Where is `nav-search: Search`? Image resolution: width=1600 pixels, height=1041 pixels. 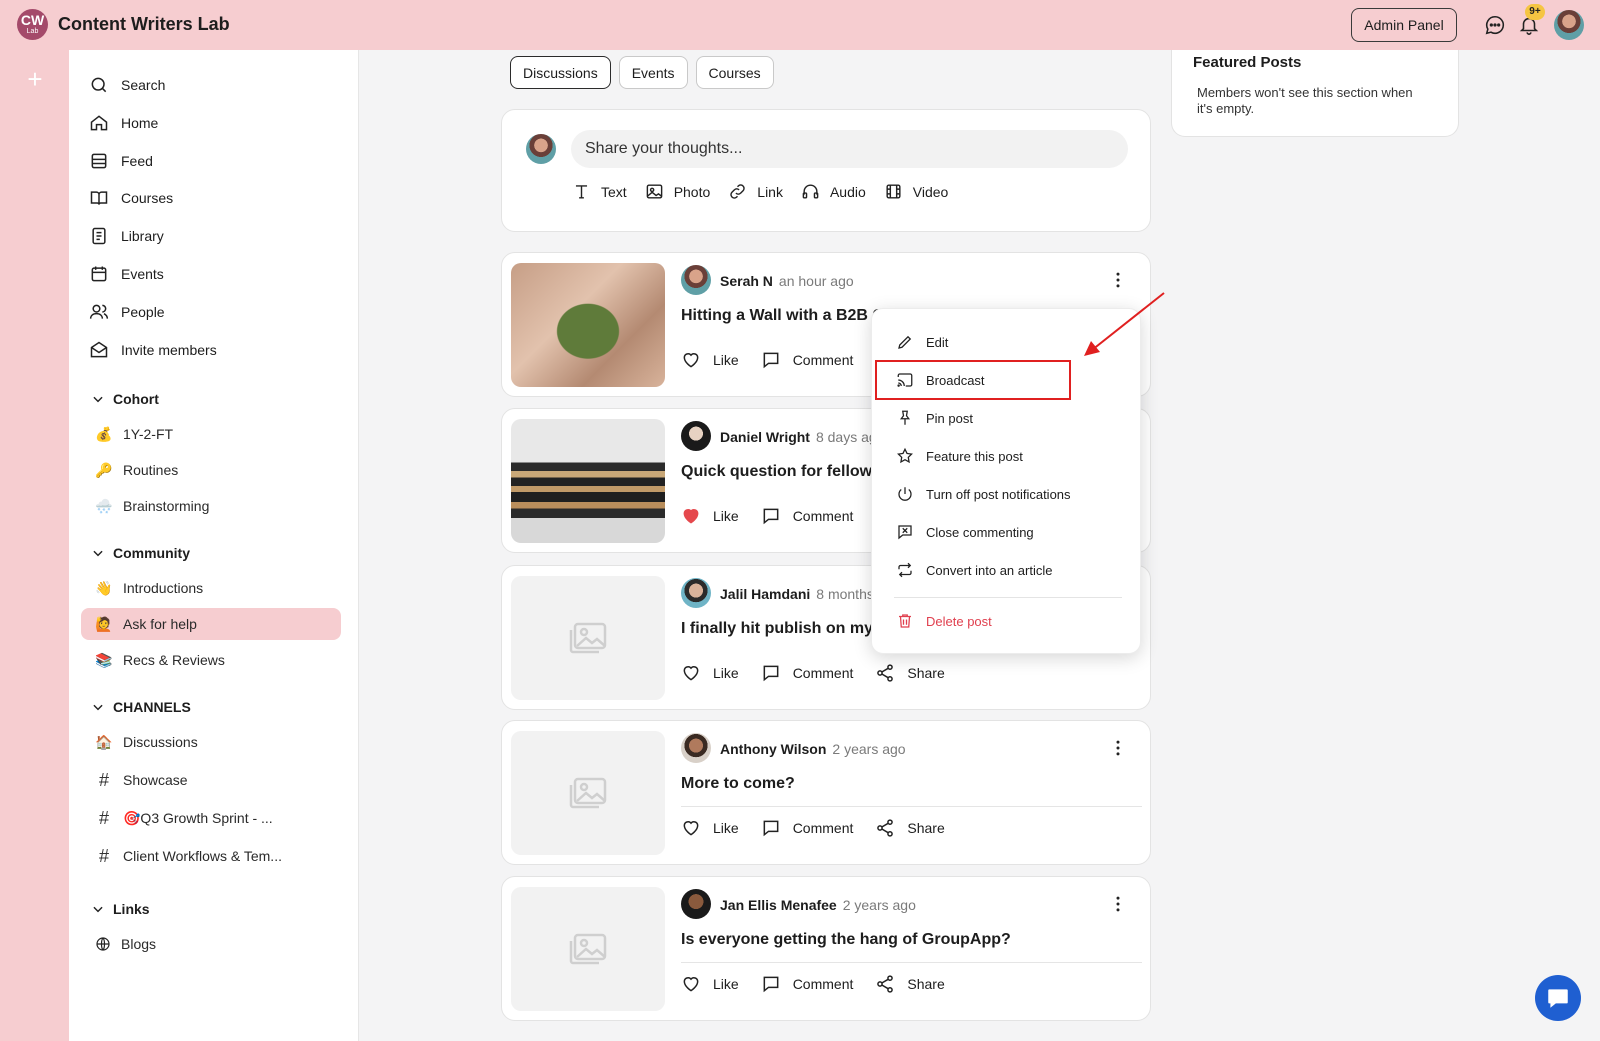
nav-search: Search is located at coordinates (127, 85).